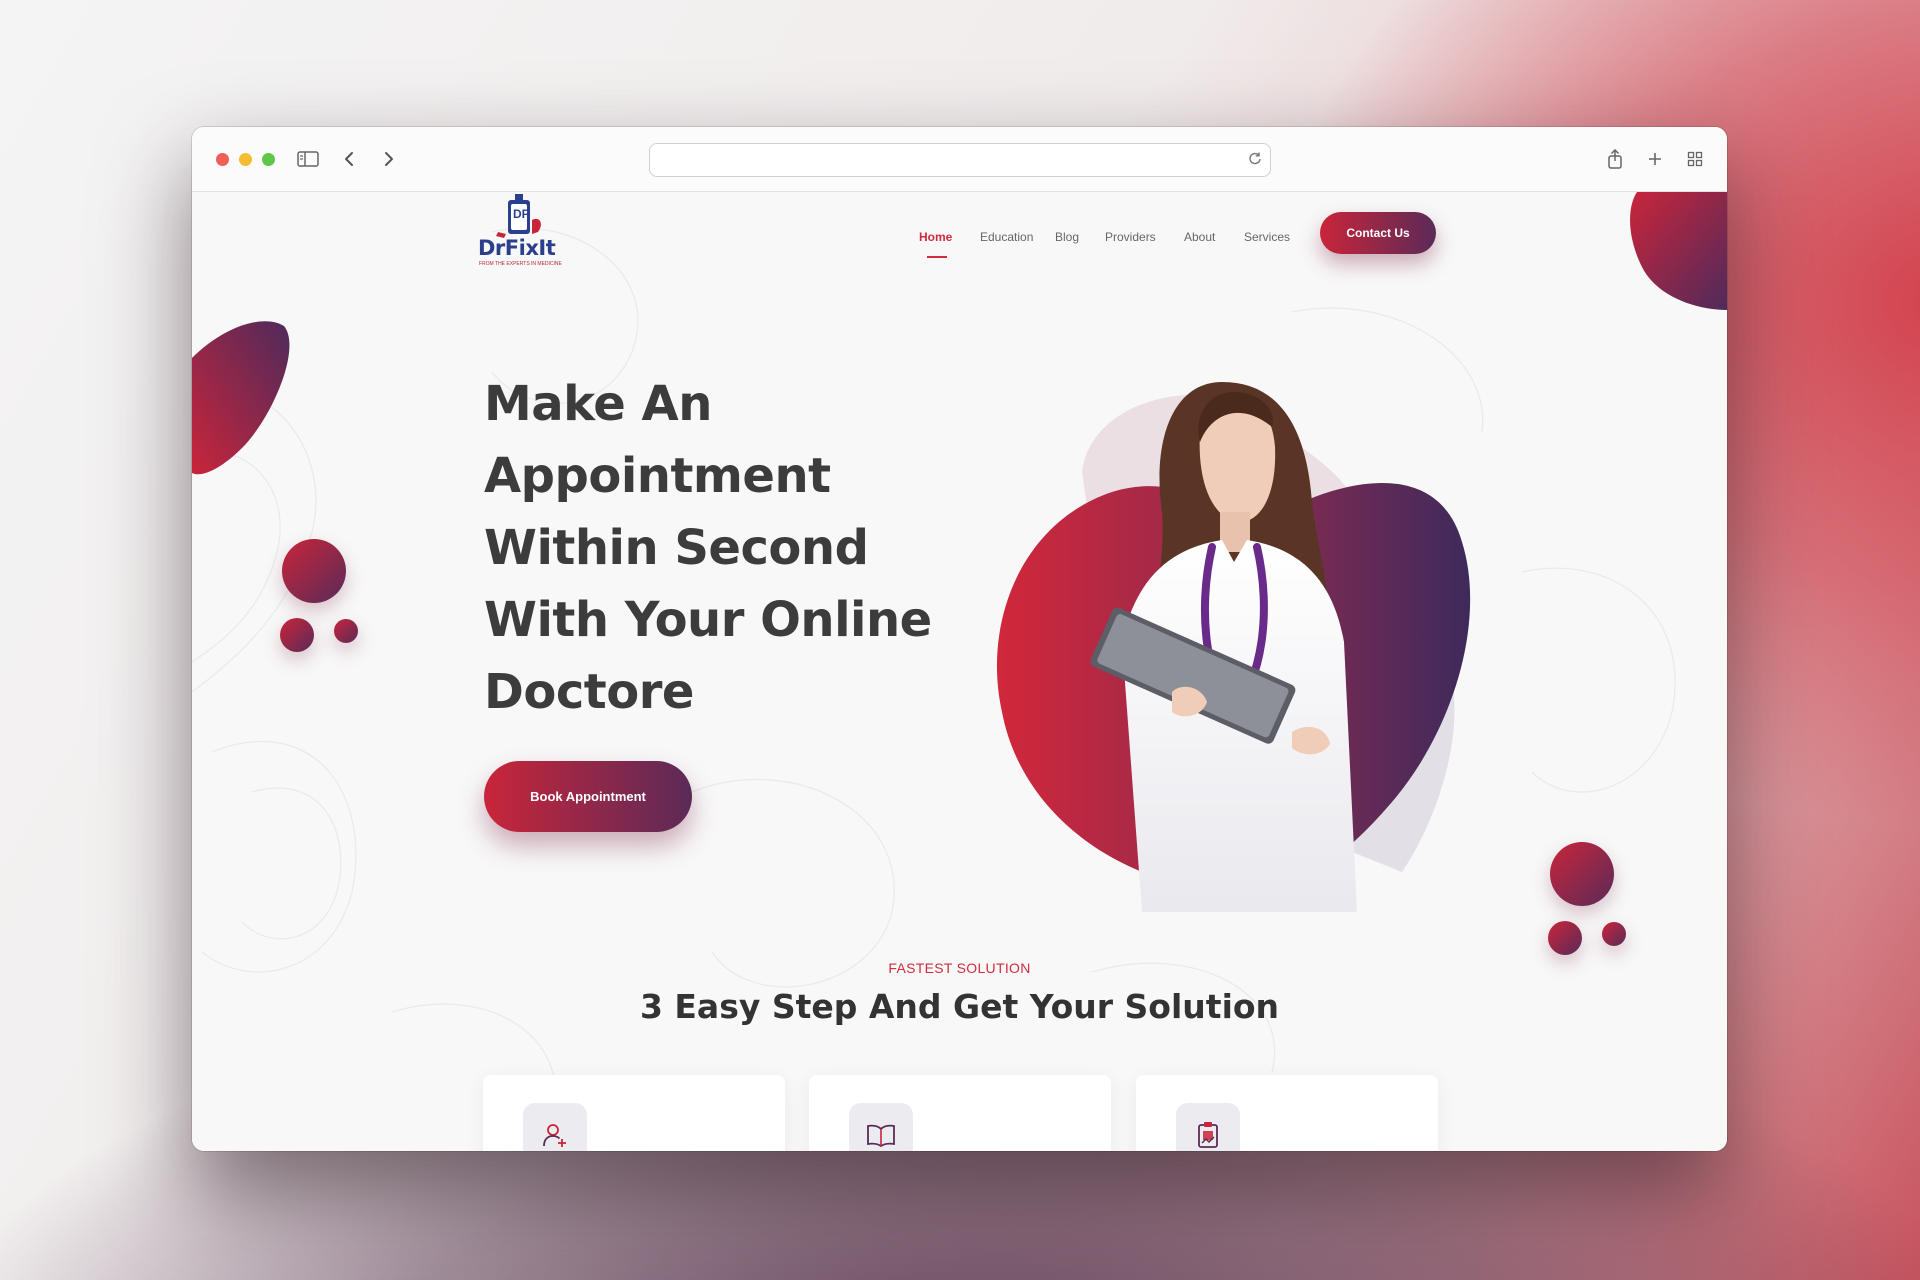 The height and width of the screenshot is (1280, 1920). What do you see at coordinates (959, 968) in the screenshot?
I see `section-eyebrow: FASTEST SOLUTION` at bounding box center [959, 968].